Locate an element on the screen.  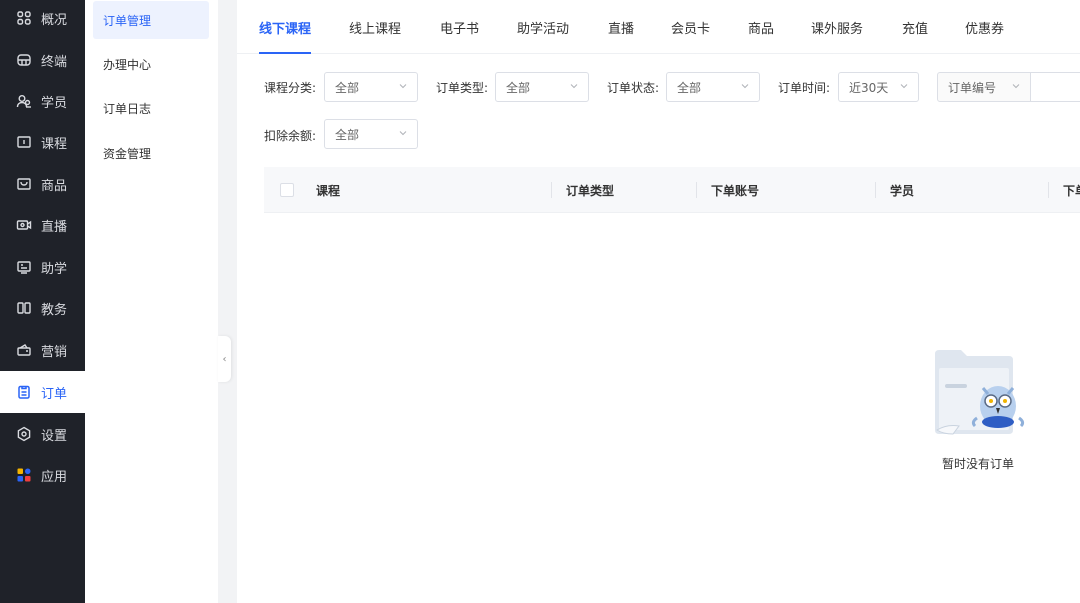
nav-label: 直播 is located at coordinates (54, 227).